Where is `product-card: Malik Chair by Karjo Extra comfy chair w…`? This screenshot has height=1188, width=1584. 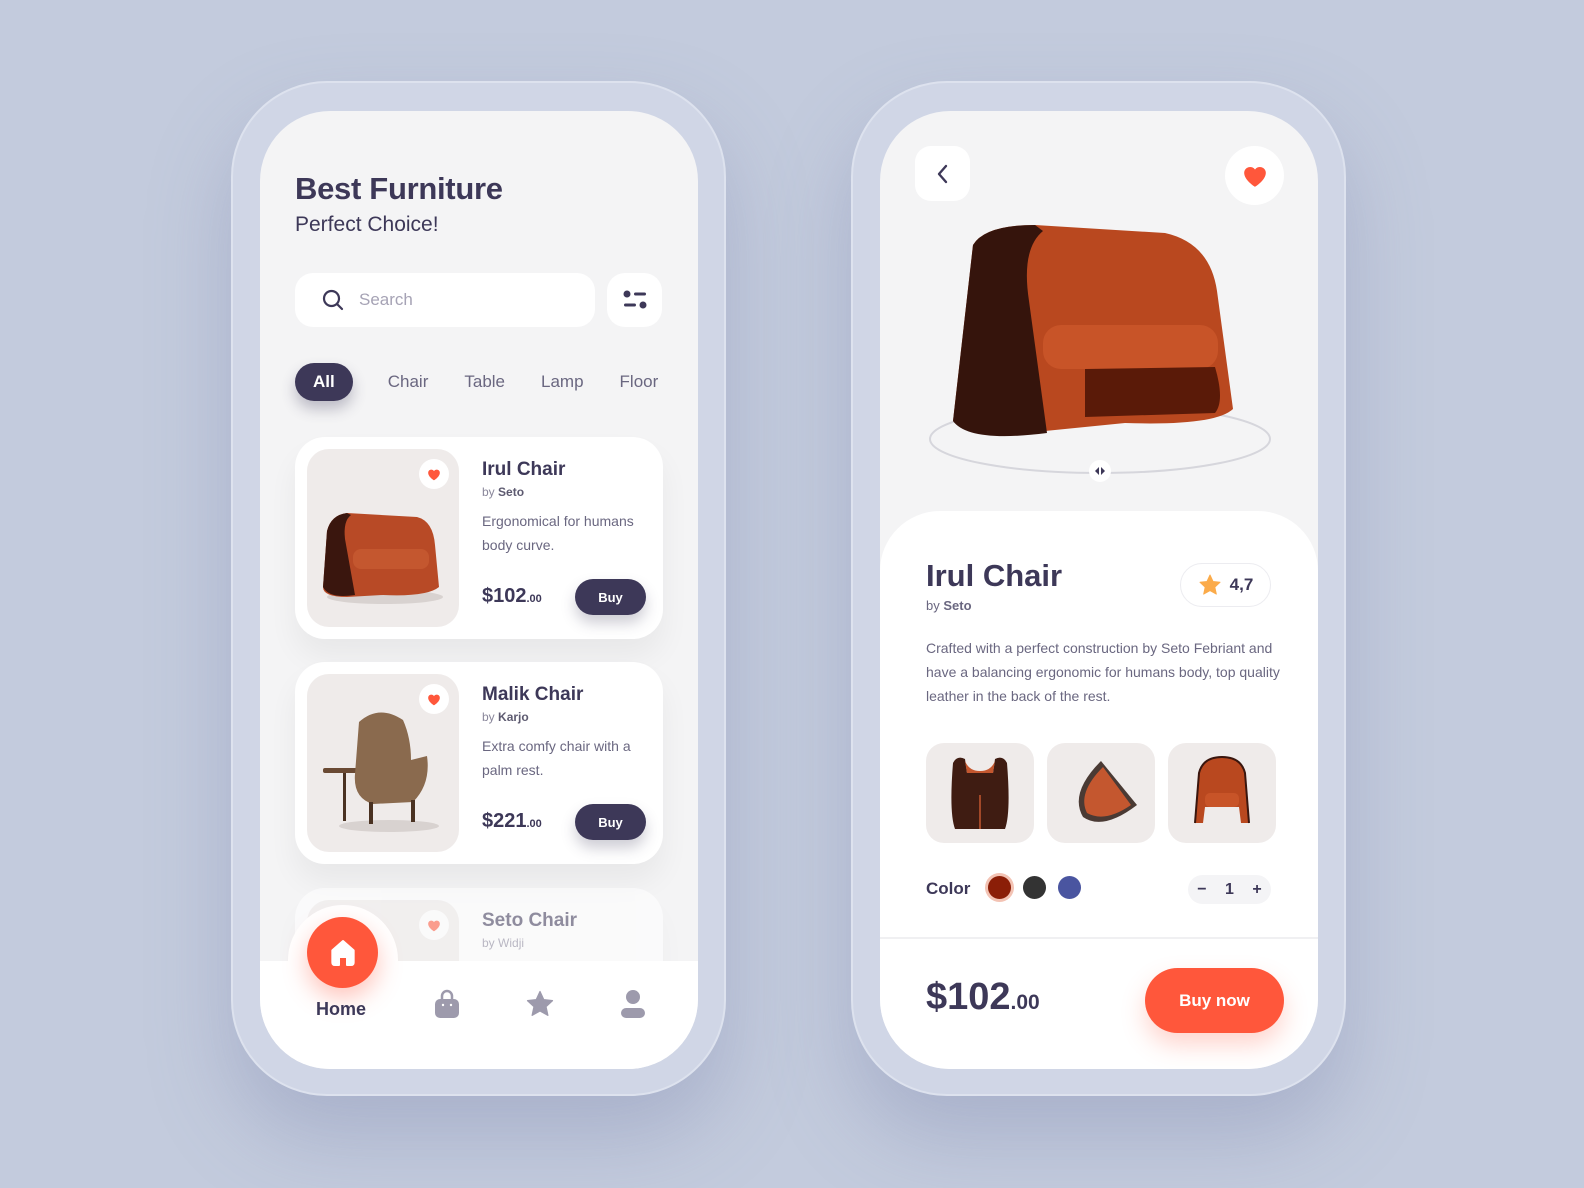 product-card: Malik Chair by Karjo Extra comfy chair w… is located at coordinates (479, 763).